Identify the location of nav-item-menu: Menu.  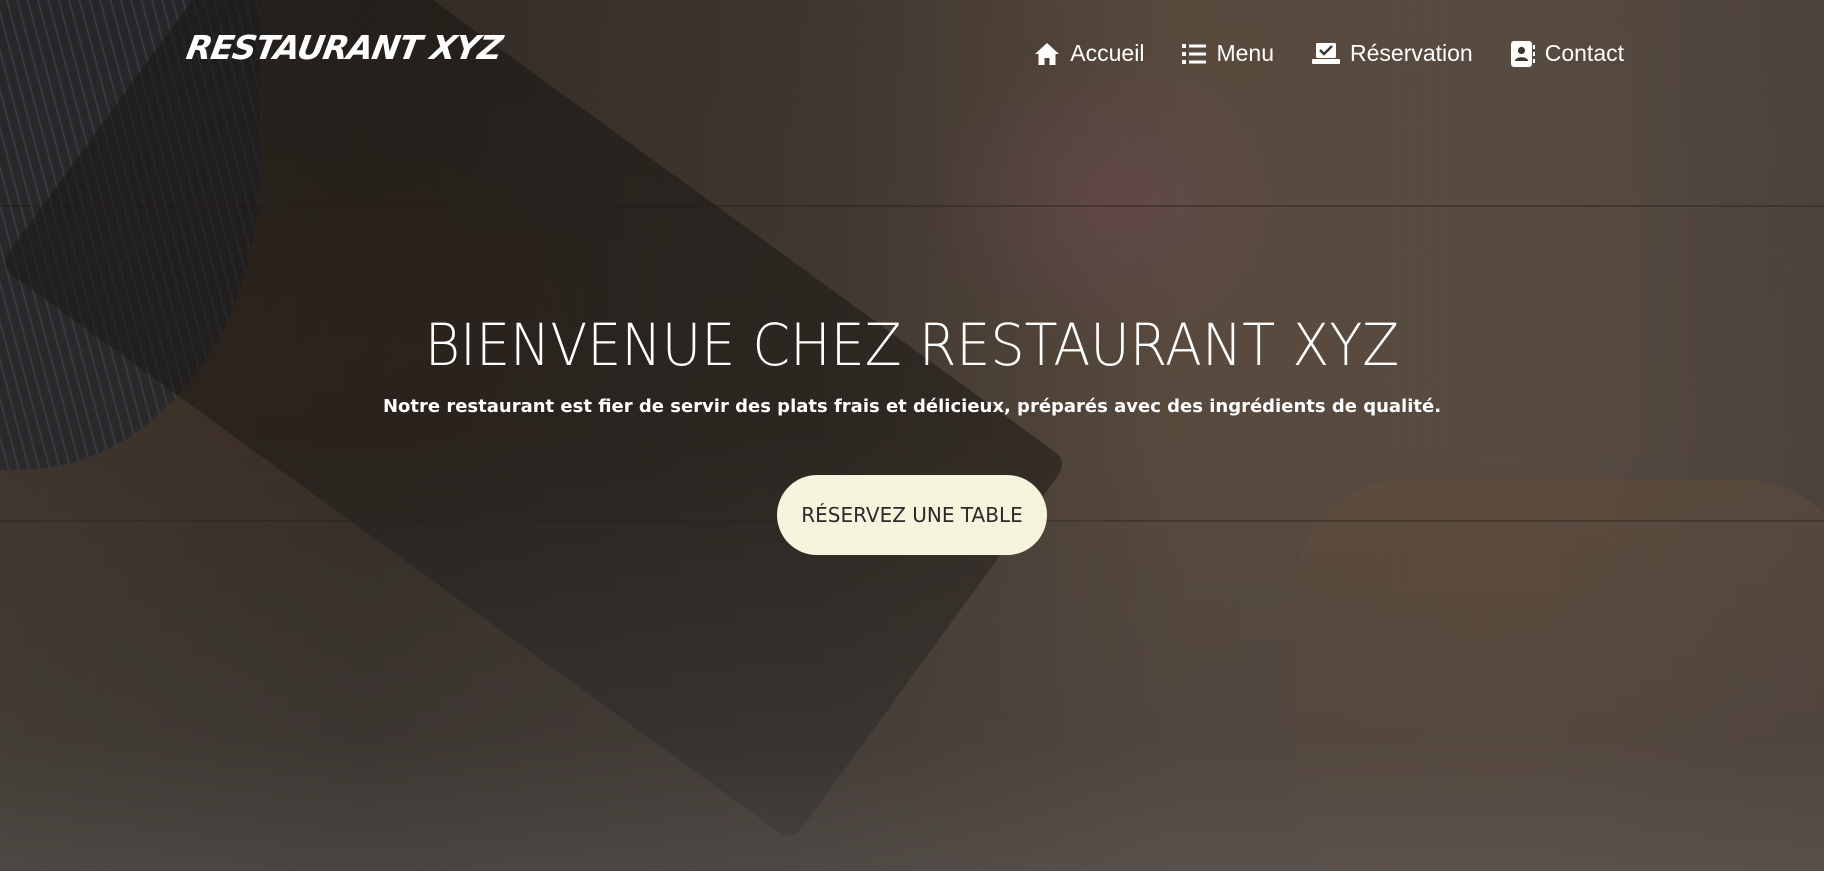
(1228, 53).